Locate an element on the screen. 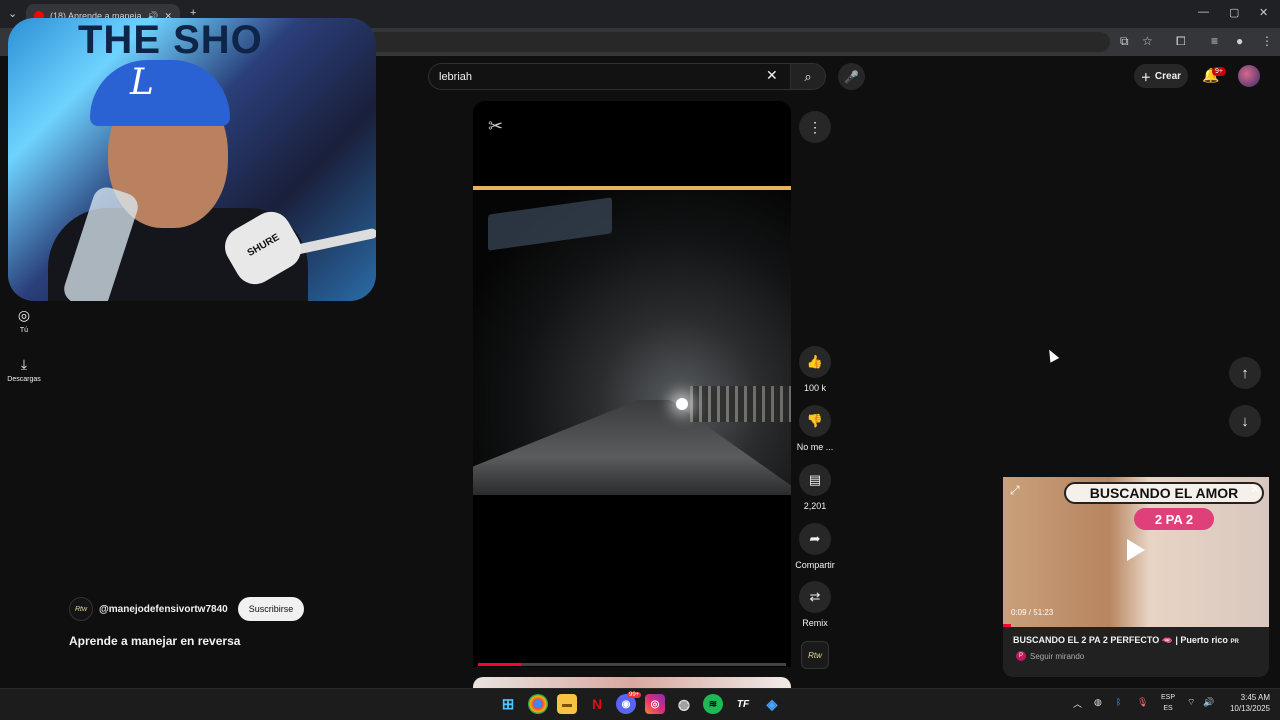 The image size is (1280, 720). bookmark-star-icon: ☆ is located at coordinates (1147, 41).